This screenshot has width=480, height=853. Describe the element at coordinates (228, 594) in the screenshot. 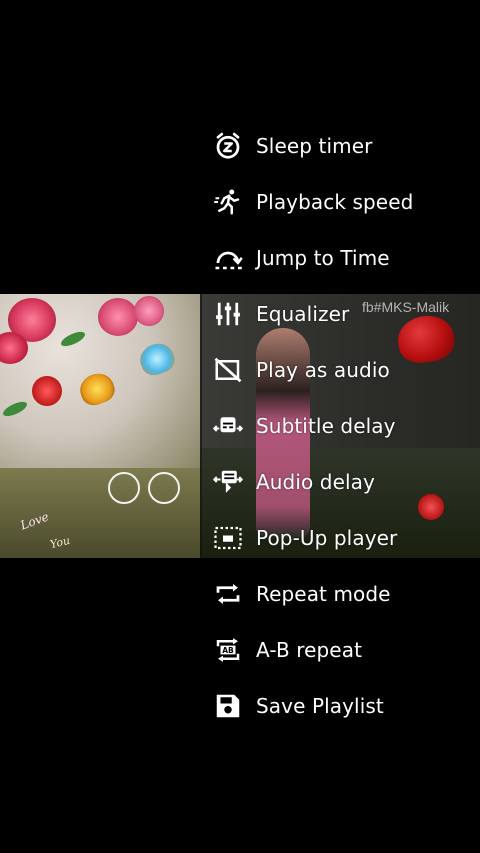

I see `repeat-icon` at that location.